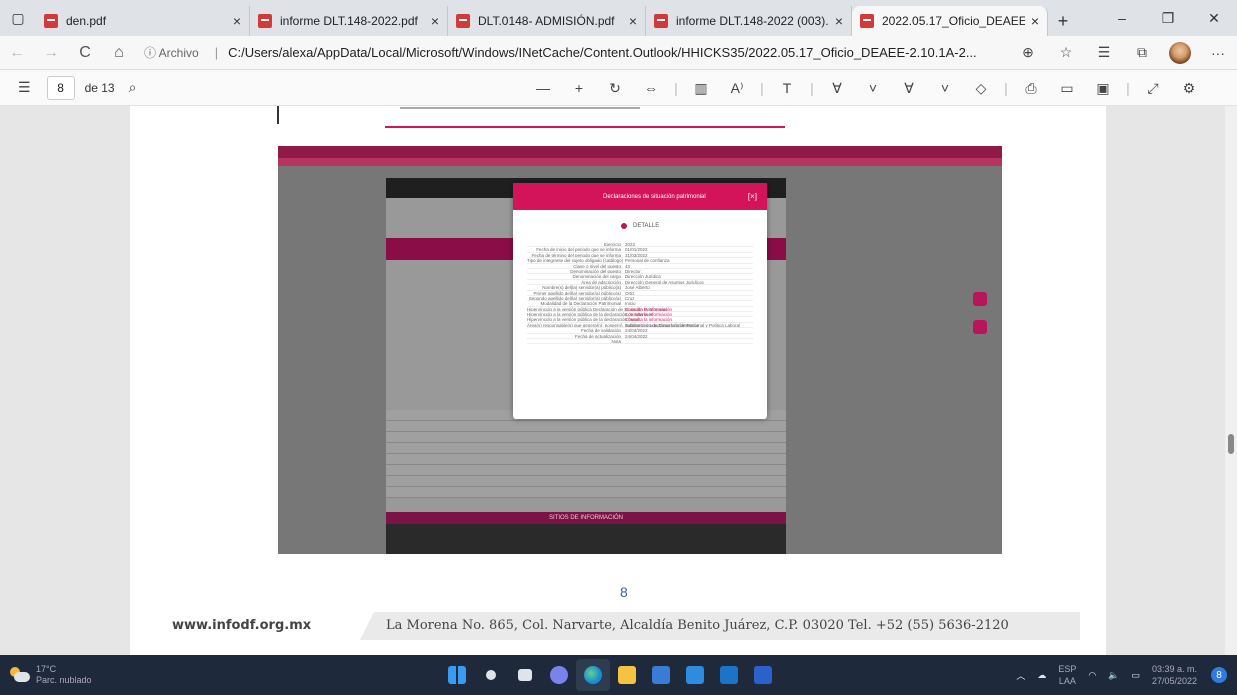 The height and width of the screenshot is (695, 1237). What do you see at coordinates (636, 336) in the screenshot?
I see `detail-value: 24/04/2022` at bounding box center [636, 336].